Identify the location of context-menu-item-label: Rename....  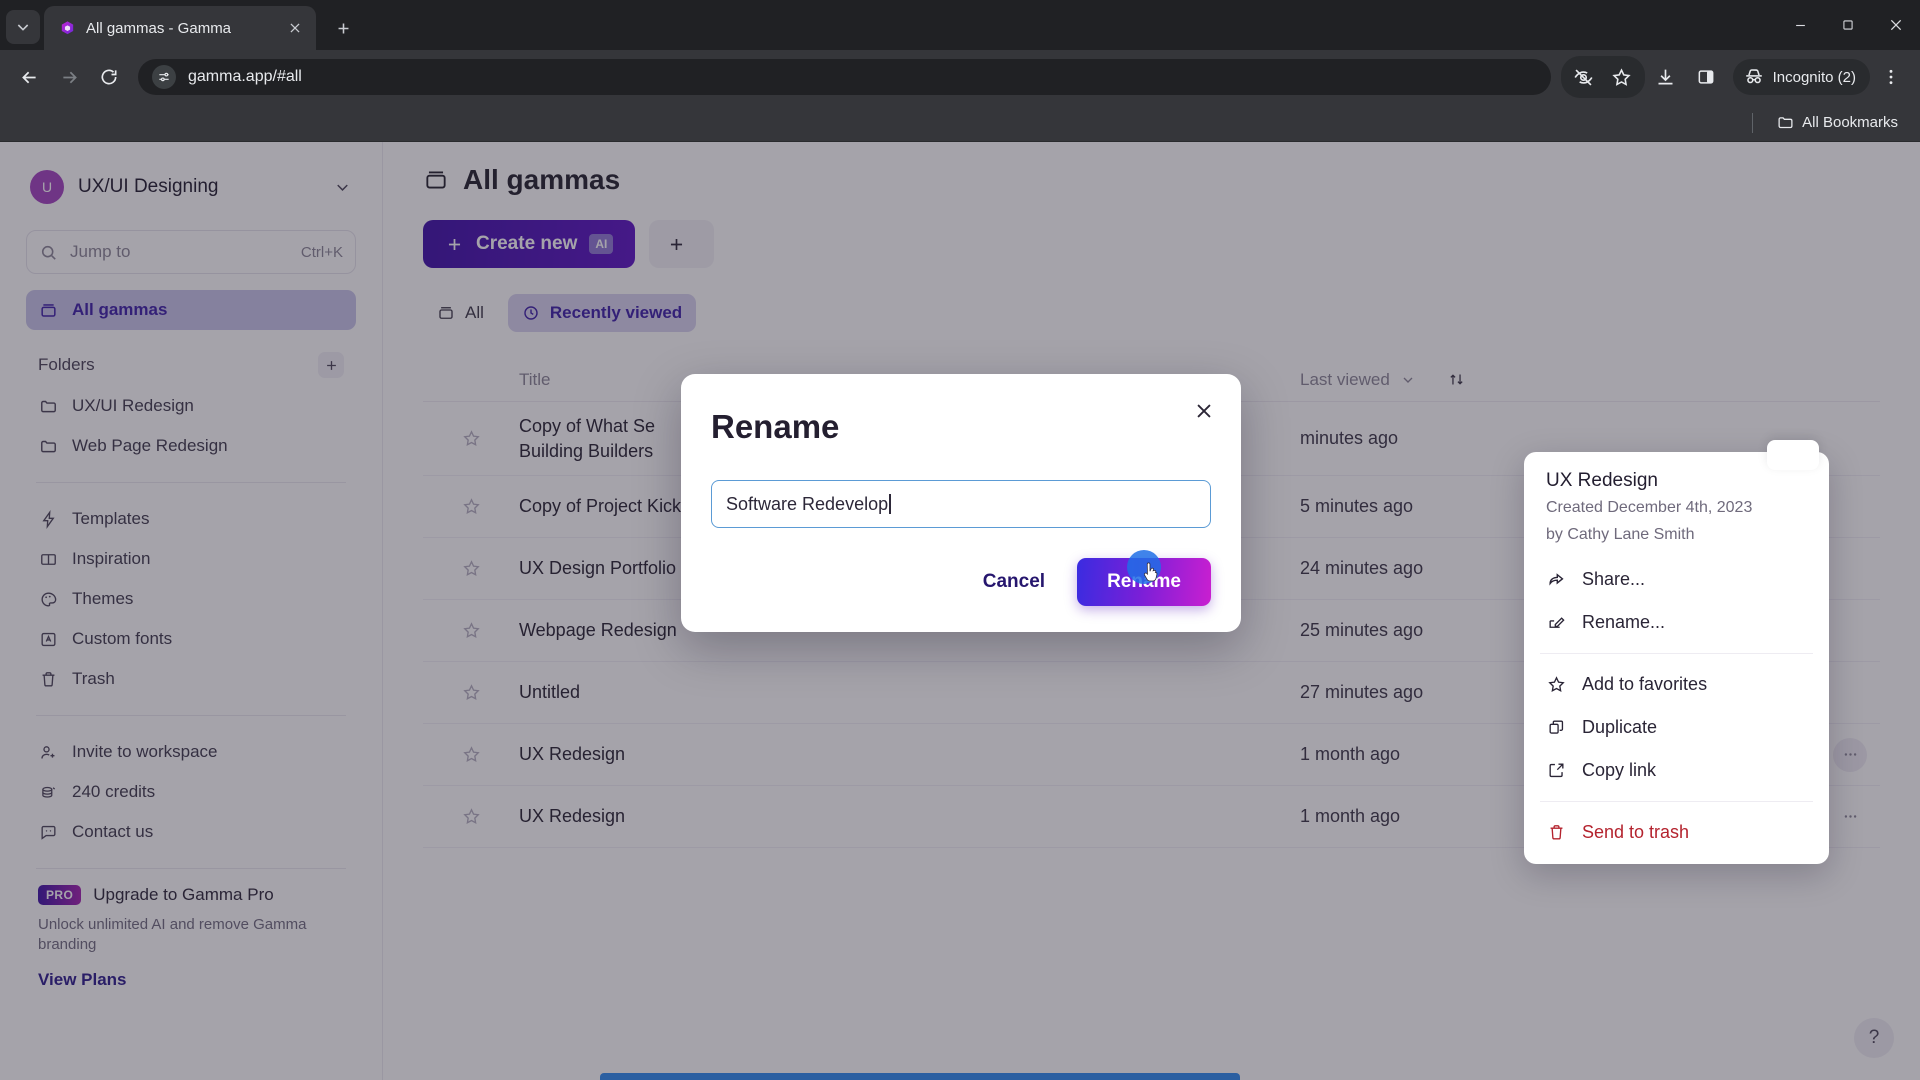
(1624, 622).